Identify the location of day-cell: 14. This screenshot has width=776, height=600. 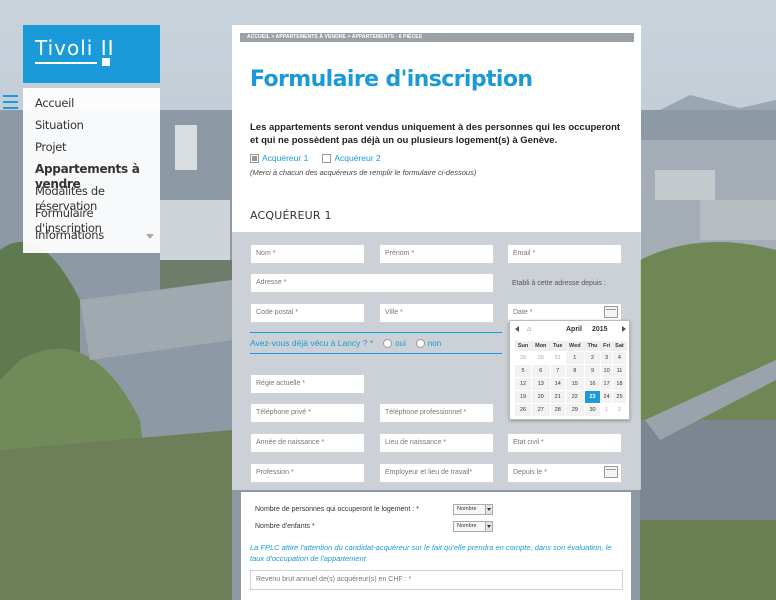
(557, 383).